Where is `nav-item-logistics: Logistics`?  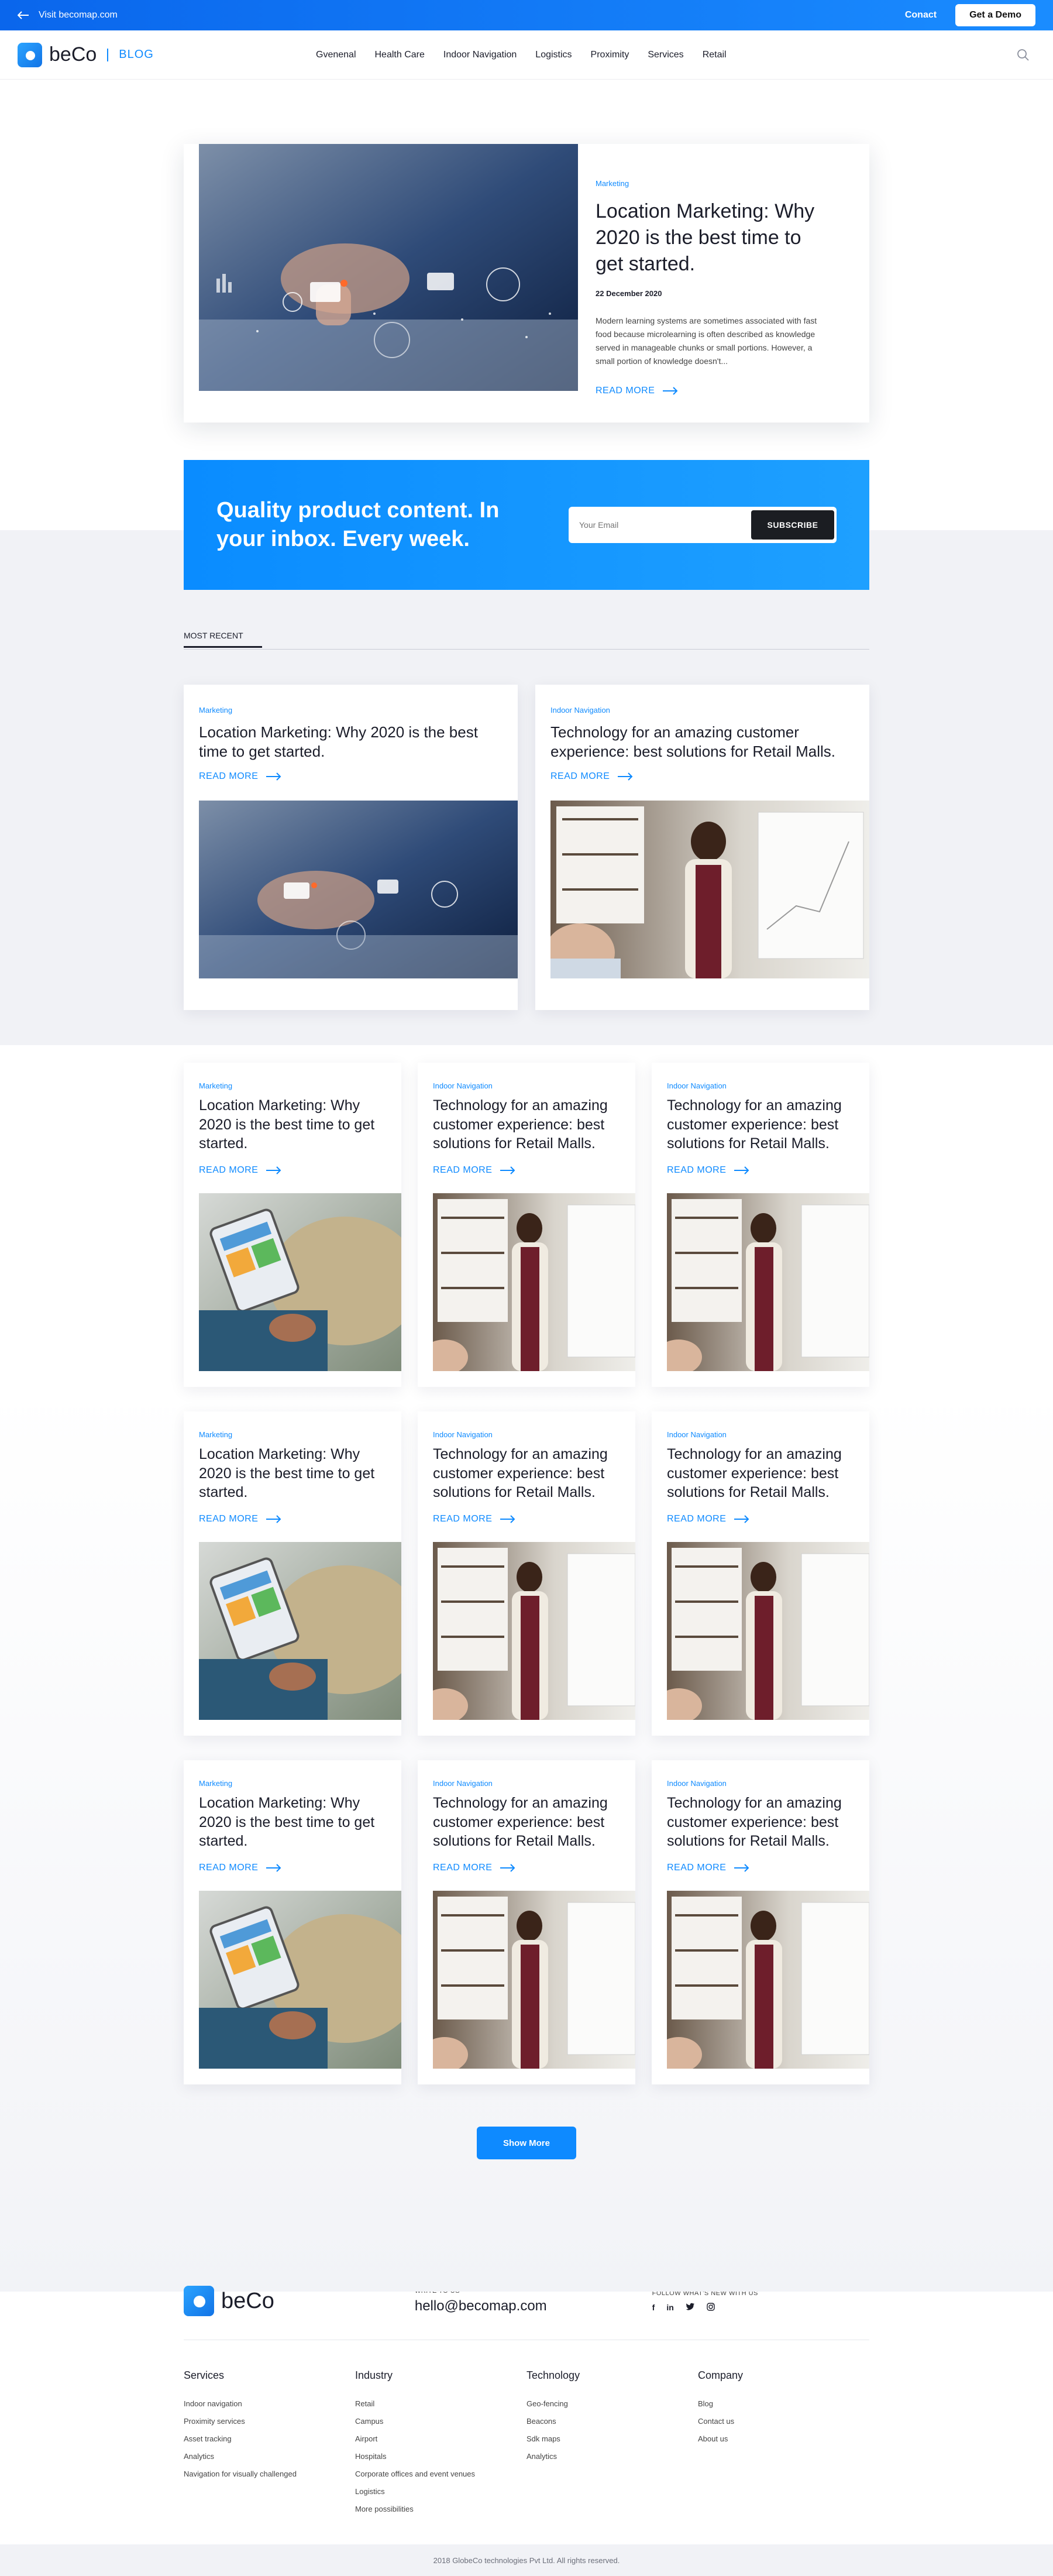
nav-item-logistics: Logistics is located at coordinates (553, 55).